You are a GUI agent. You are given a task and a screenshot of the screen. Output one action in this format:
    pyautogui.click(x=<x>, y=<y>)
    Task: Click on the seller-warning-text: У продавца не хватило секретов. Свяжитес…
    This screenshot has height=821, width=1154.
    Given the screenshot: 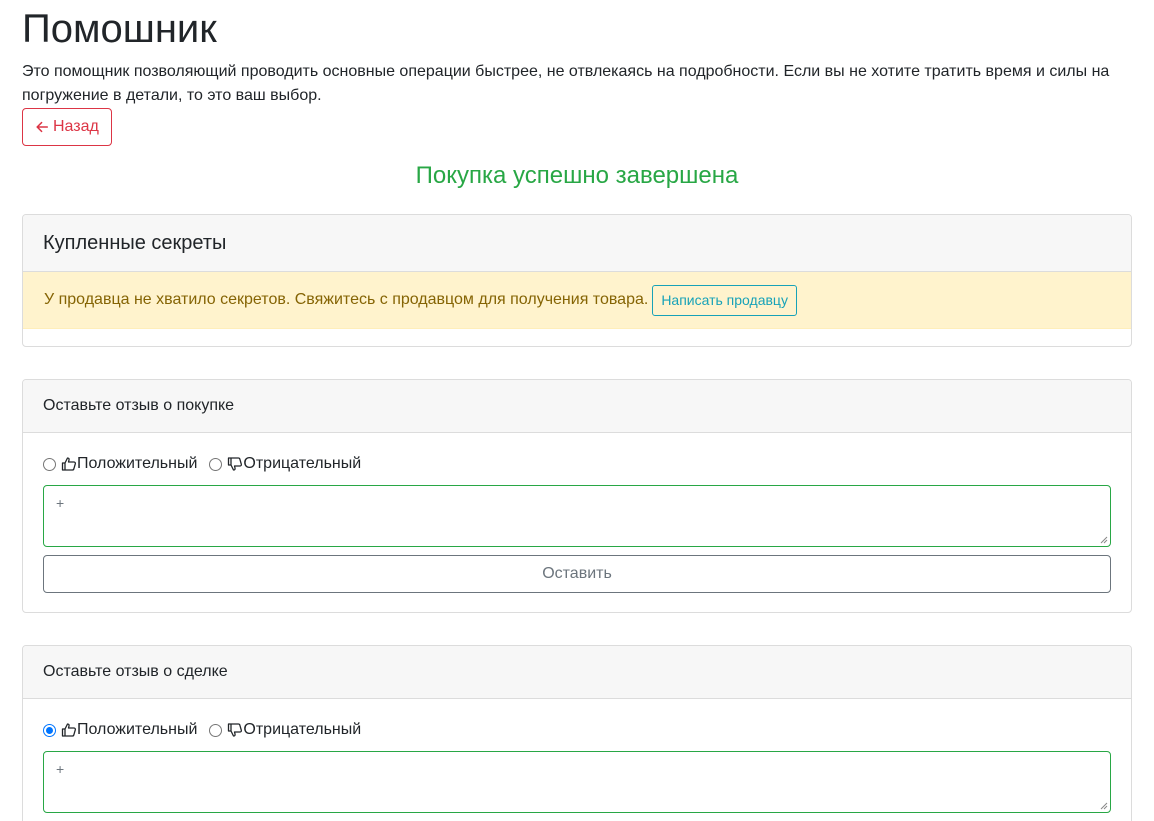 What is the action you would take?
    pyautogui.click(x=346, y=299)
    